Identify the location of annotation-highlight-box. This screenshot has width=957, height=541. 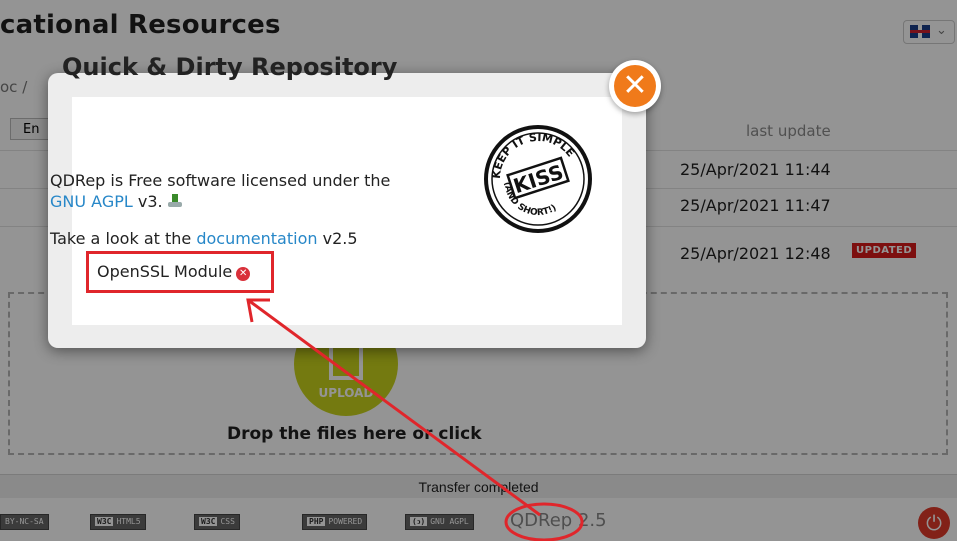
(180, 272).